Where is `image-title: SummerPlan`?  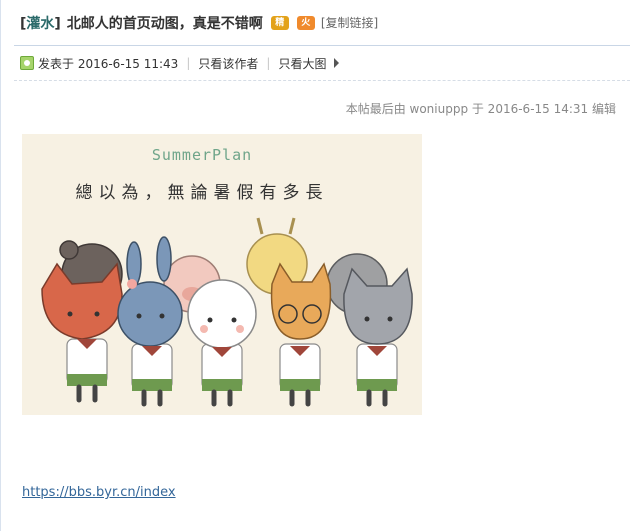
image-title: SummerPlan is located at coordinates (202, 155).